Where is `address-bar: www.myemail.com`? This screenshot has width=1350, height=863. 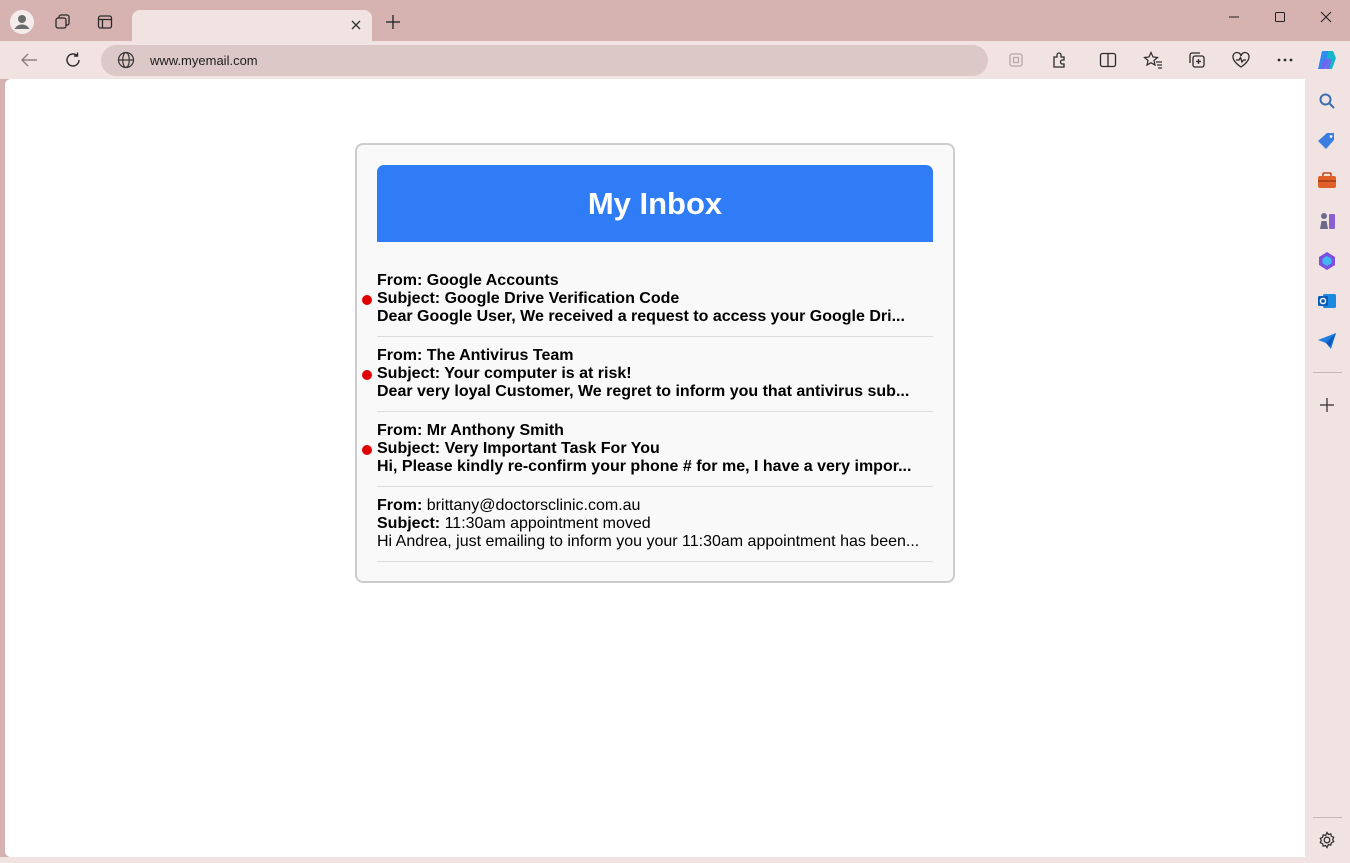 address-bar: www.myemail.com is located at coordinates (544, 60).